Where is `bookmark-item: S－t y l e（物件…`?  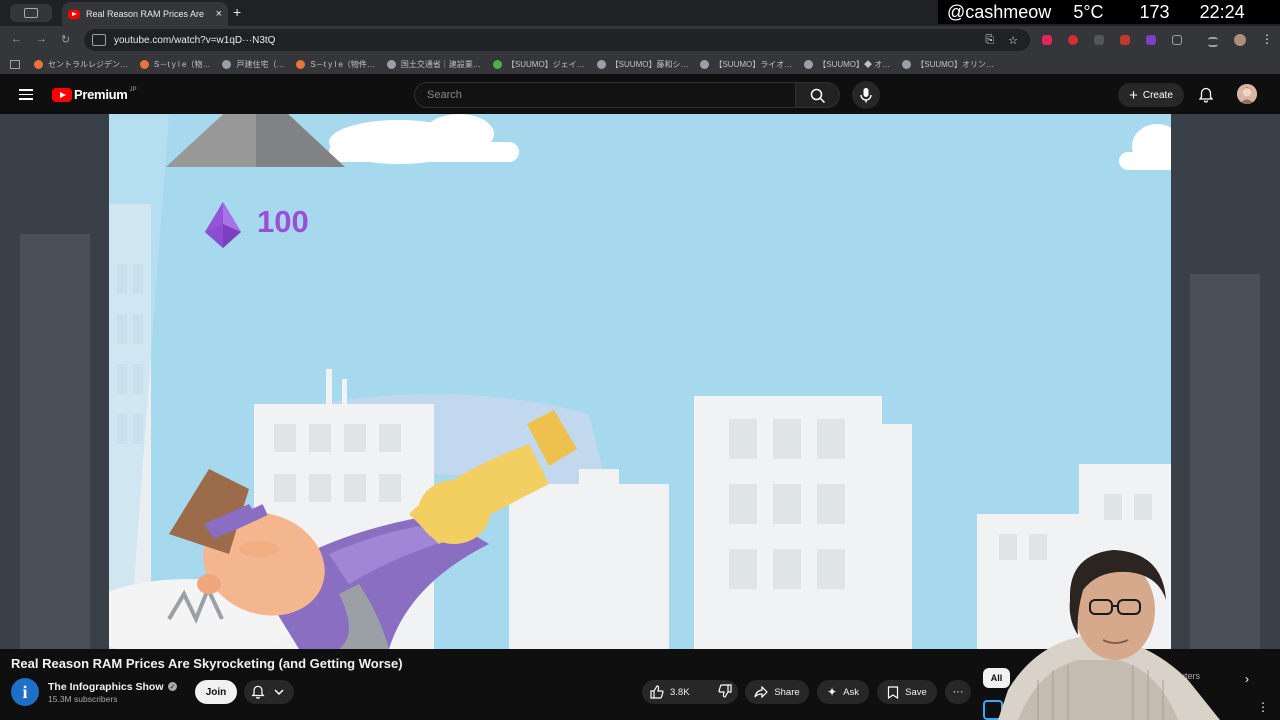
bookmark-item: S－t y l e（物件… is located at coordinates (335, 64).